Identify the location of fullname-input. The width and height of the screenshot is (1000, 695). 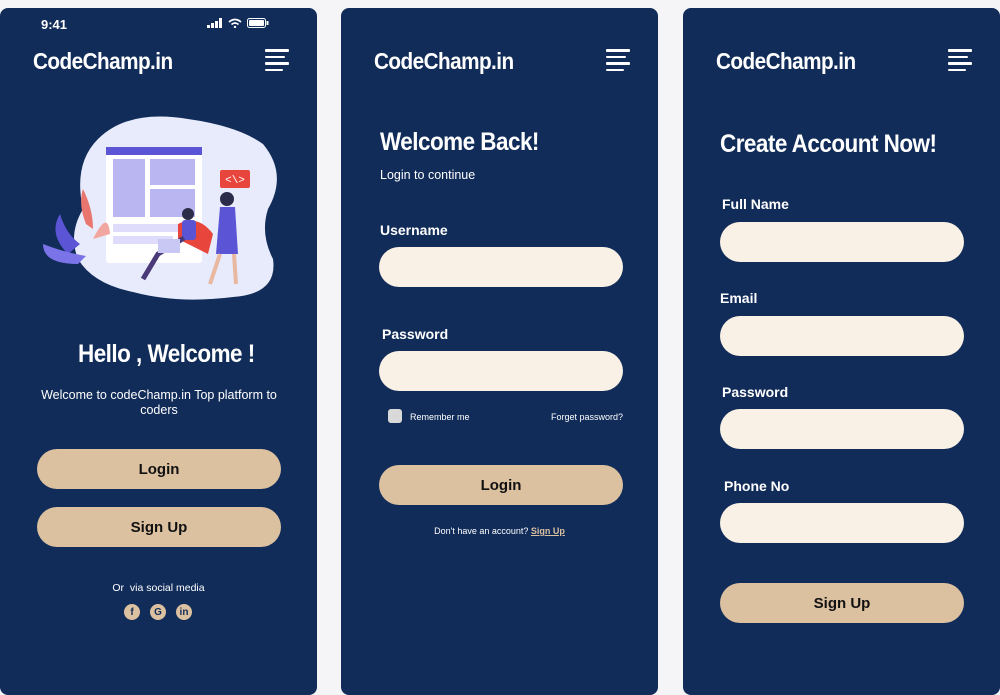
(842, 242).